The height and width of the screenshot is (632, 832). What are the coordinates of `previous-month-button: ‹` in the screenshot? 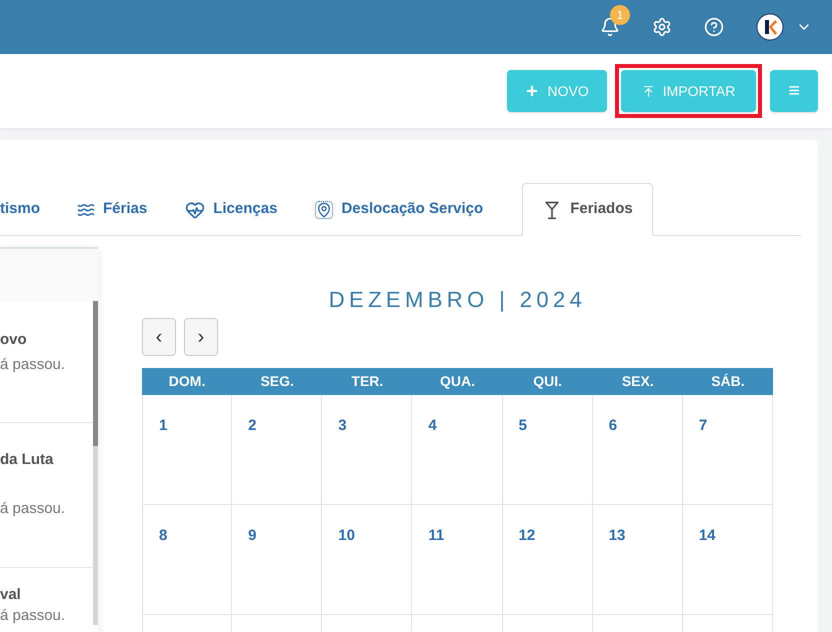 It's located at (159, 337).